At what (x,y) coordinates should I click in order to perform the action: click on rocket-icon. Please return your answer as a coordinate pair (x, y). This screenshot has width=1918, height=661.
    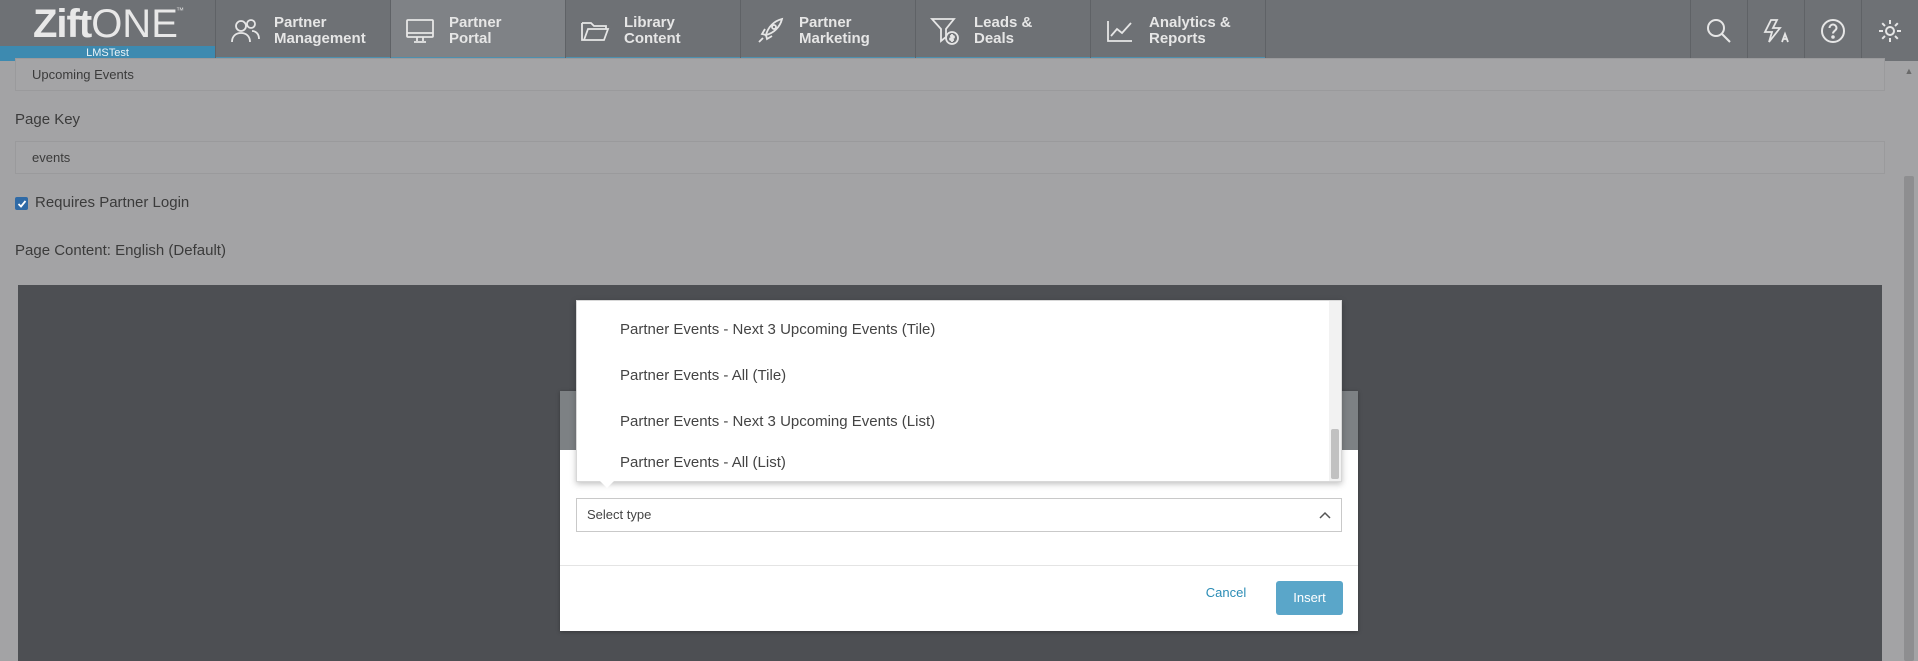
    Looking at the image, I should click on (770, 31).